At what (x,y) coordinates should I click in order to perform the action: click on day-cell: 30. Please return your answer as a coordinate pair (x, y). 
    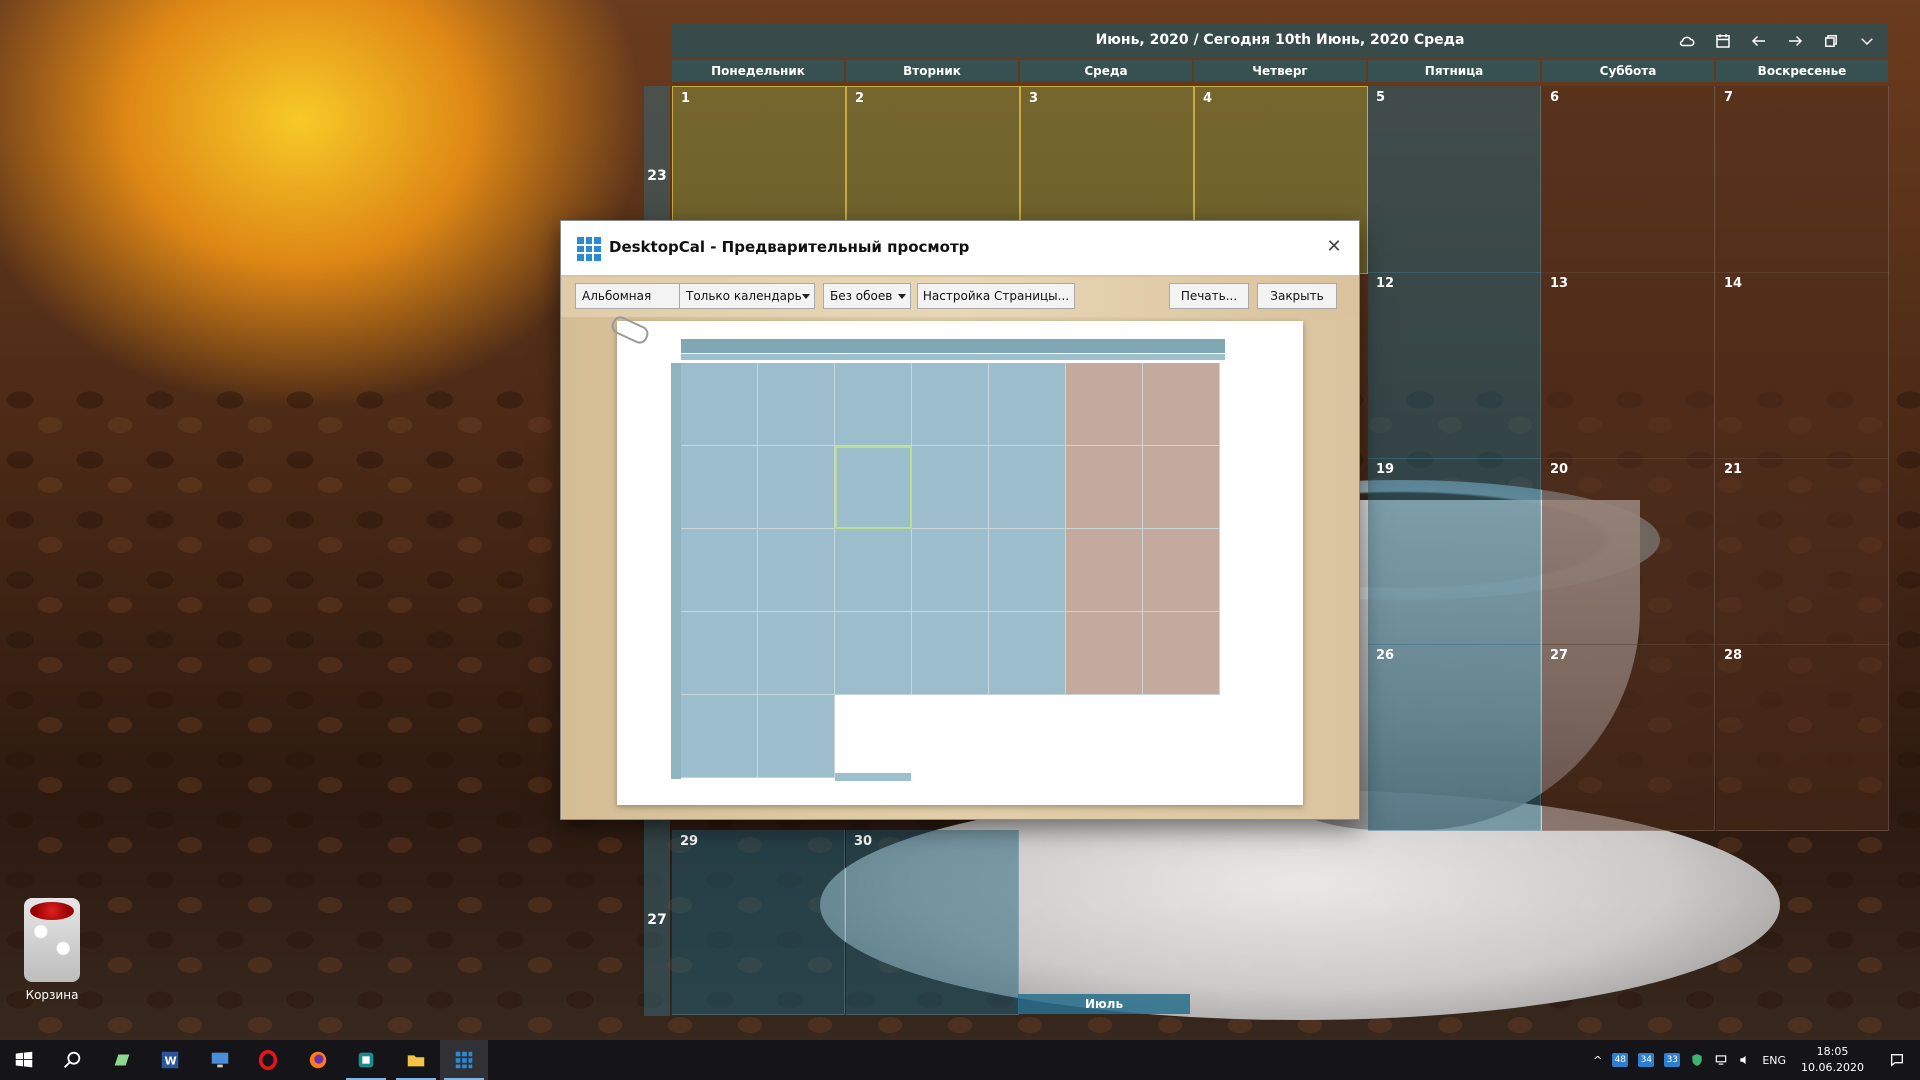
    Looking at the image, I should click on (932, 922).